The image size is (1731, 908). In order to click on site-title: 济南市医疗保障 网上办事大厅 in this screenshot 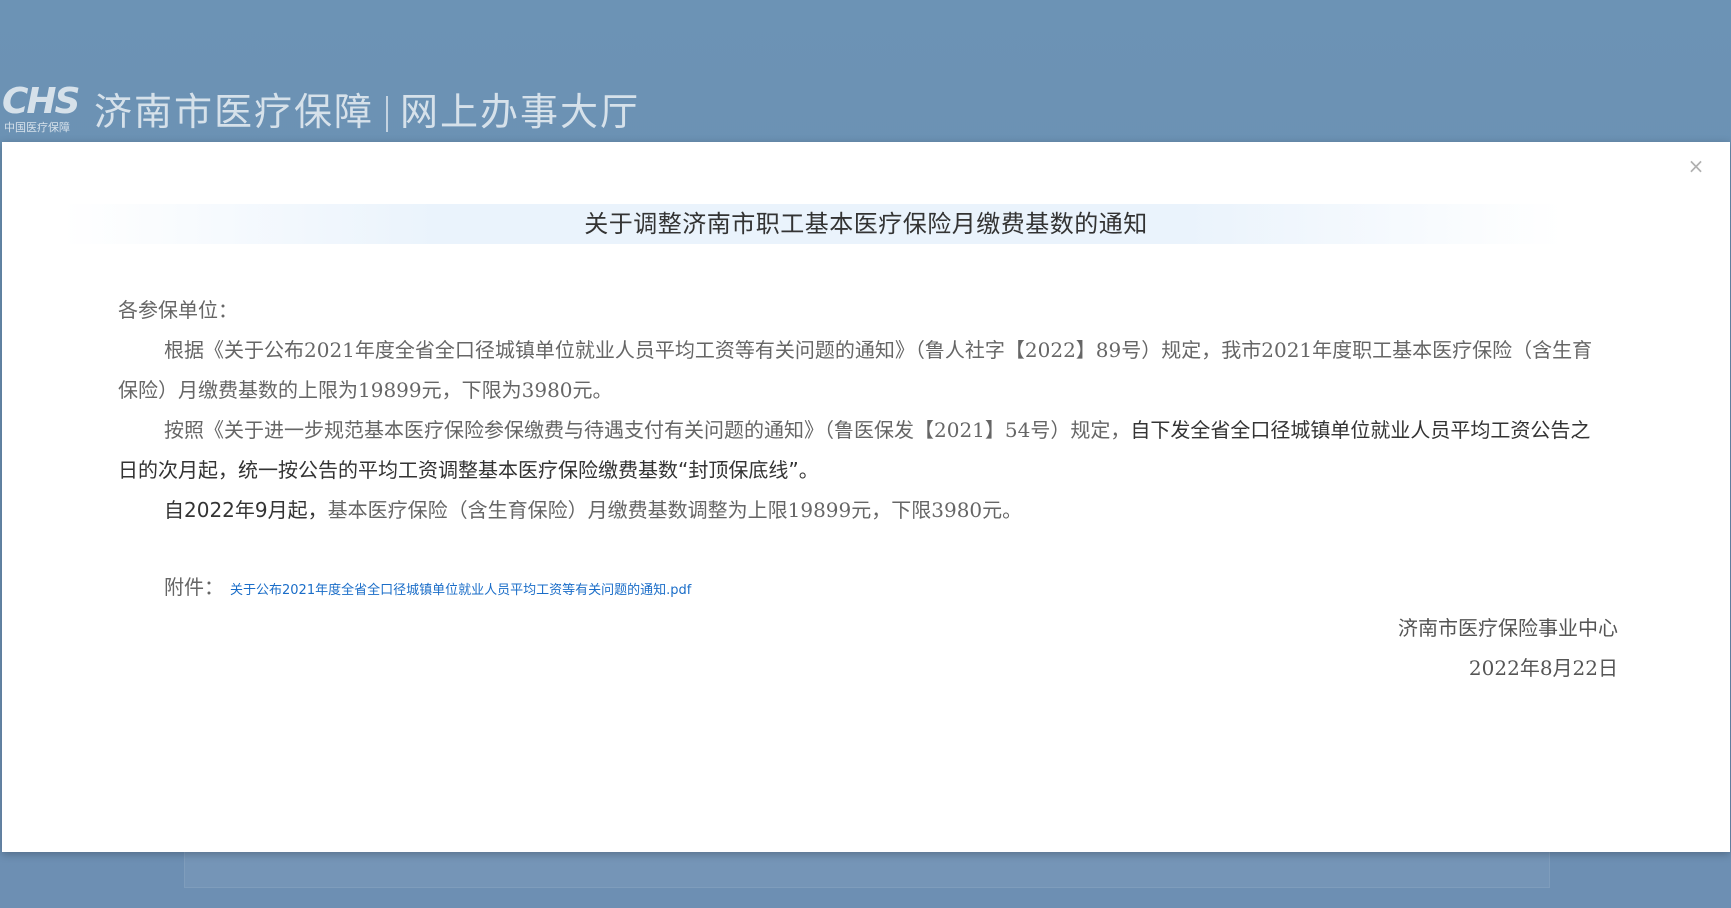, I will do `click(367, 108)`.